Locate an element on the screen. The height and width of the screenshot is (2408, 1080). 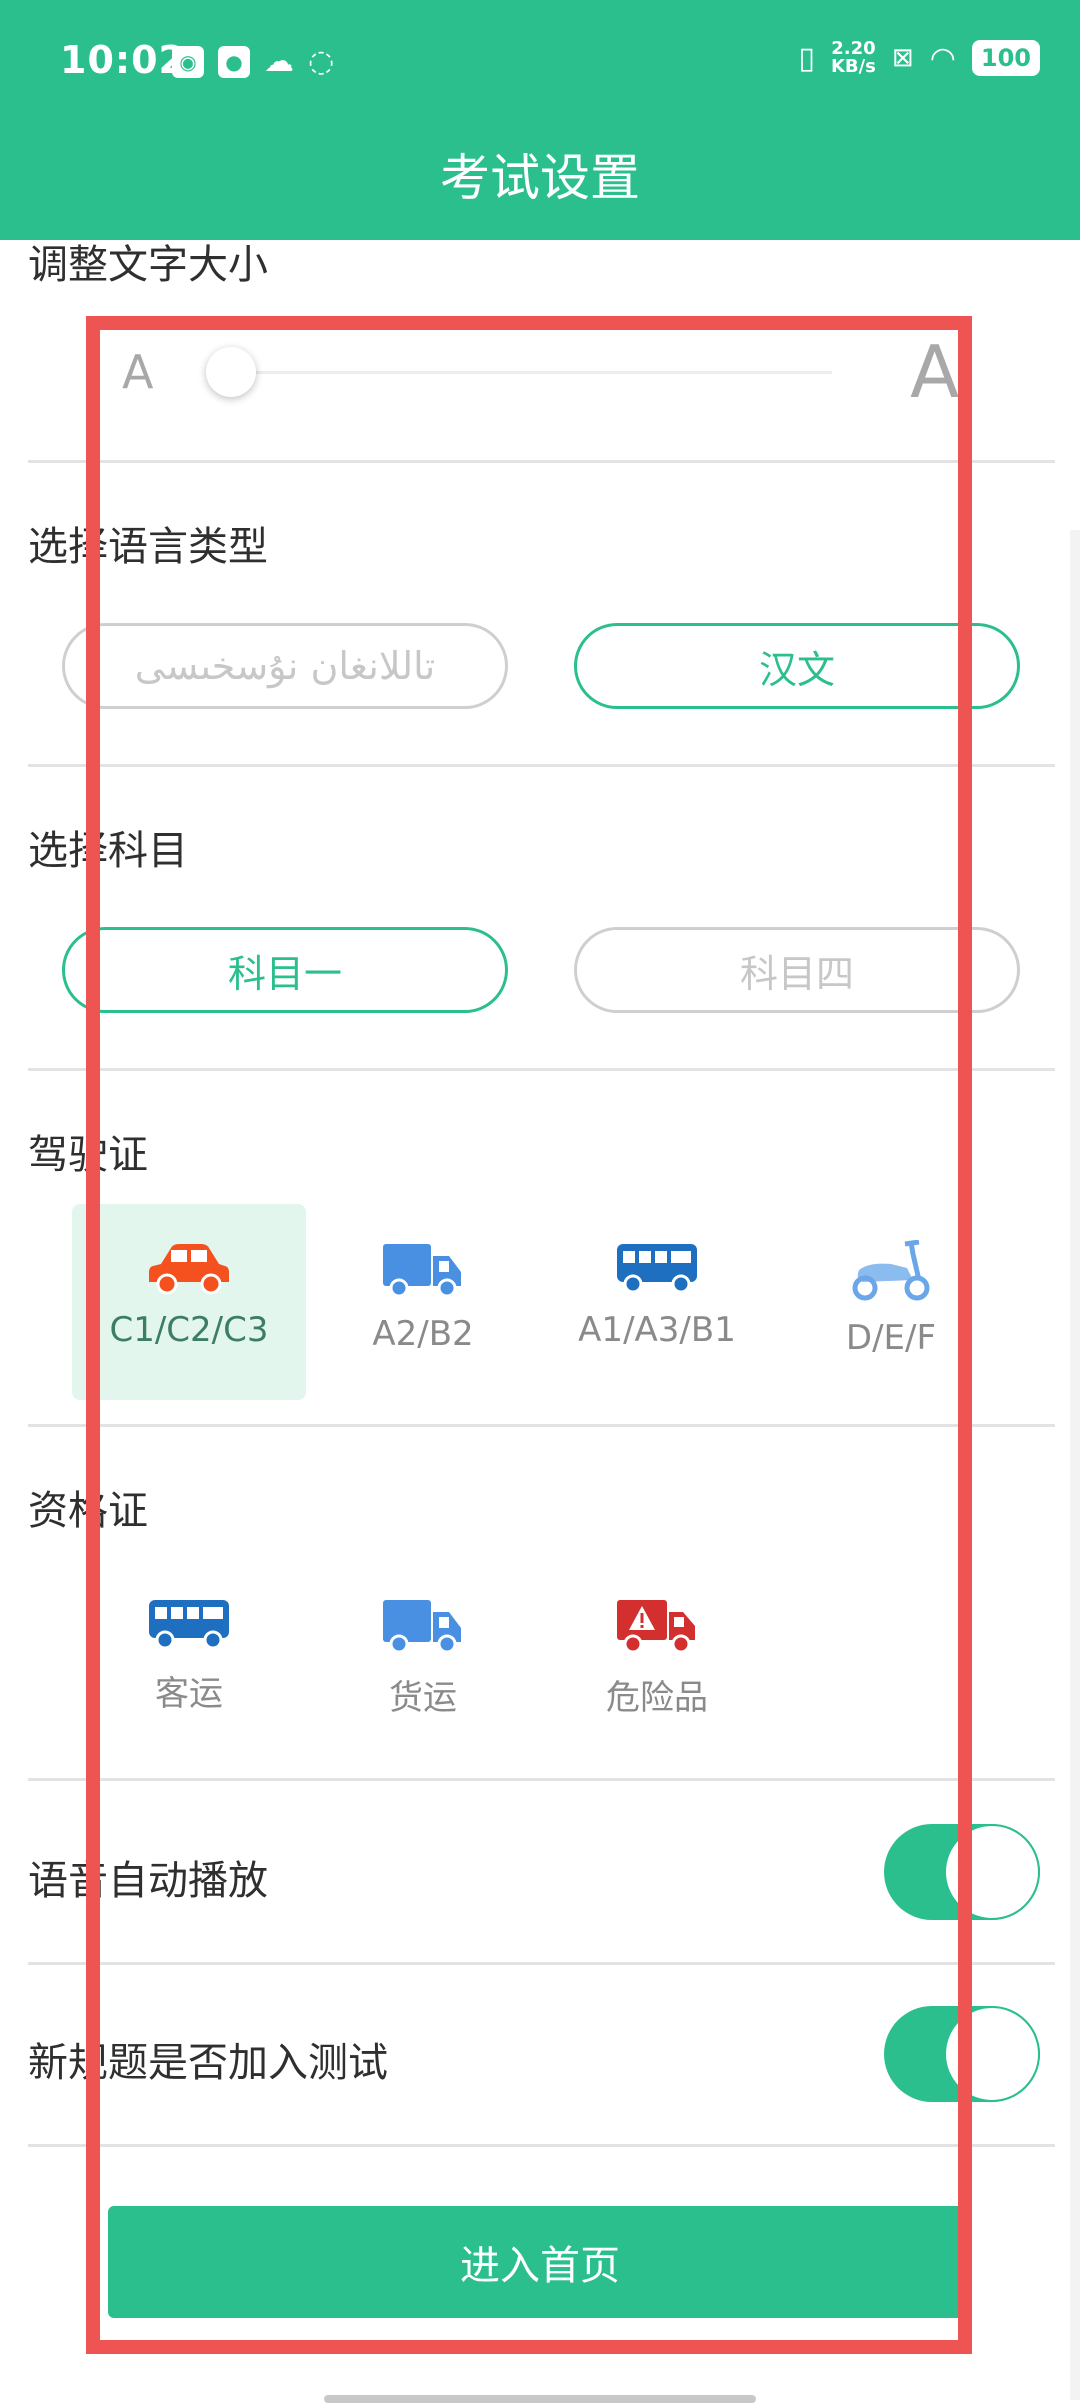
font-size-label: 调整文字大小 is located at coordinates (148, 265).